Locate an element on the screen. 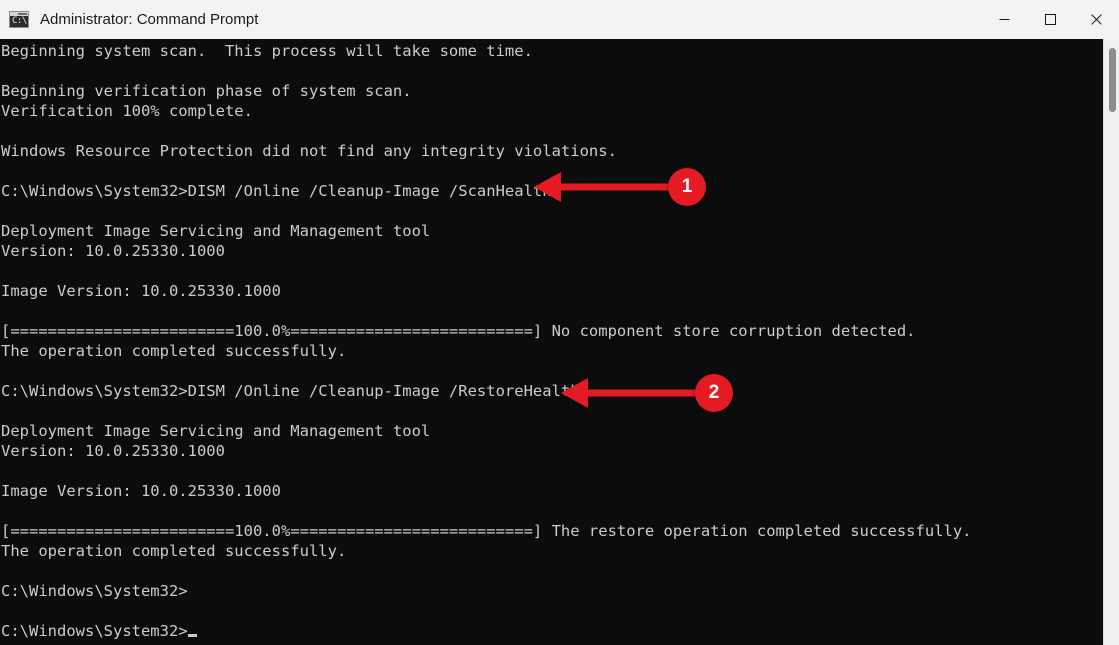 The width and height of the screenshot is (1119, 645). maximize-button is located at coordinates (1050, 19).